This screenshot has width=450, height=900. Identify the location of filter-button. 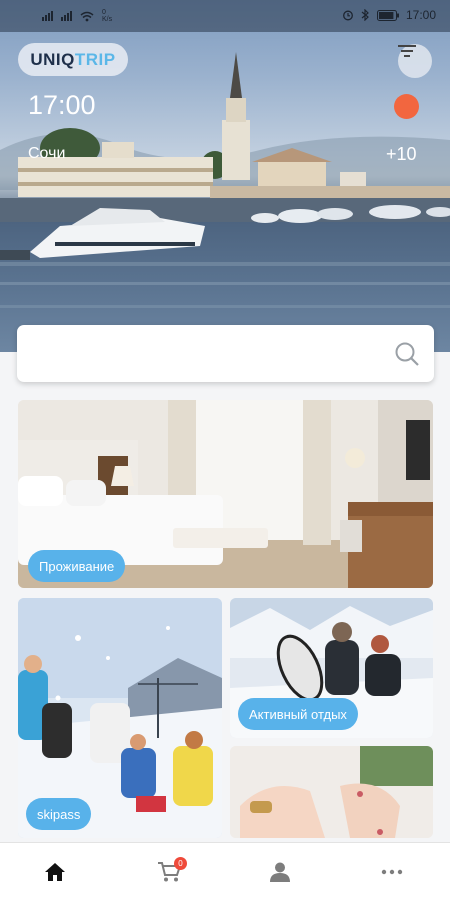
(415, 61).